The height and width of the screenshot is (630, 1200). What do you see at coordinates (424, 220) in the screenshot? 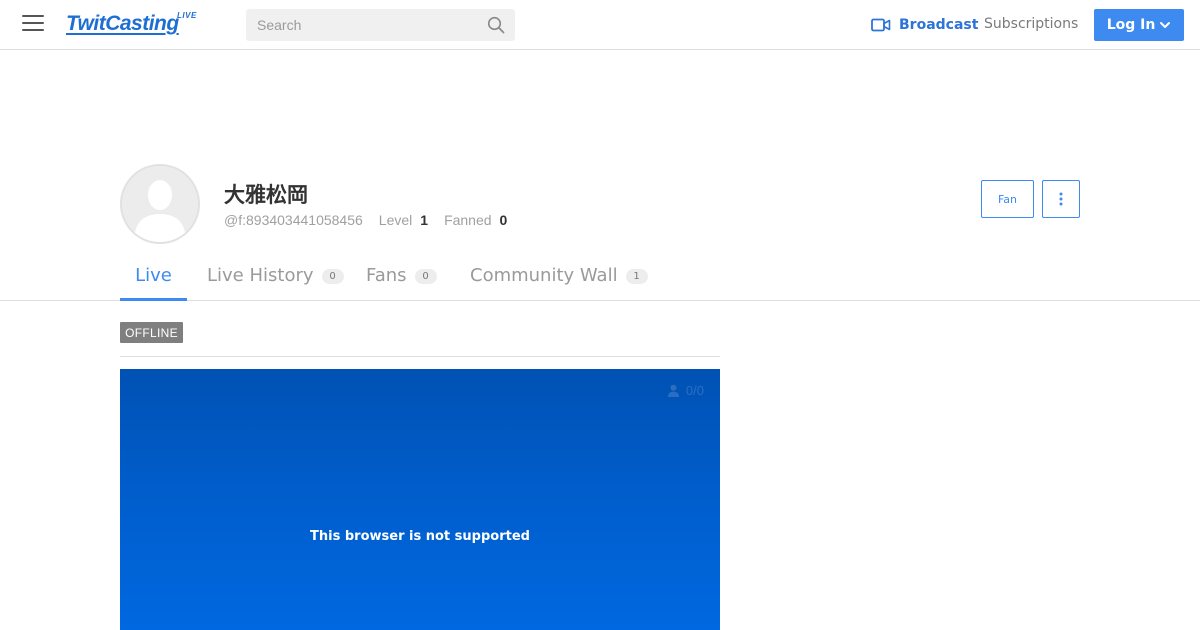
I see `level-value: 1` at bounding box center [424, 220].